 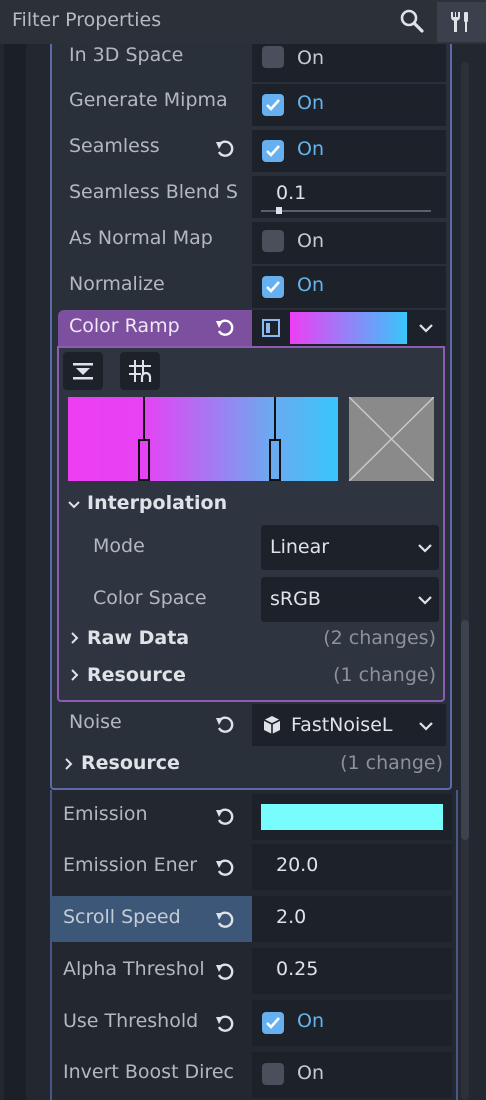 I want to click on scroll-speed-field: 2.0, so click(x=352, y=919).